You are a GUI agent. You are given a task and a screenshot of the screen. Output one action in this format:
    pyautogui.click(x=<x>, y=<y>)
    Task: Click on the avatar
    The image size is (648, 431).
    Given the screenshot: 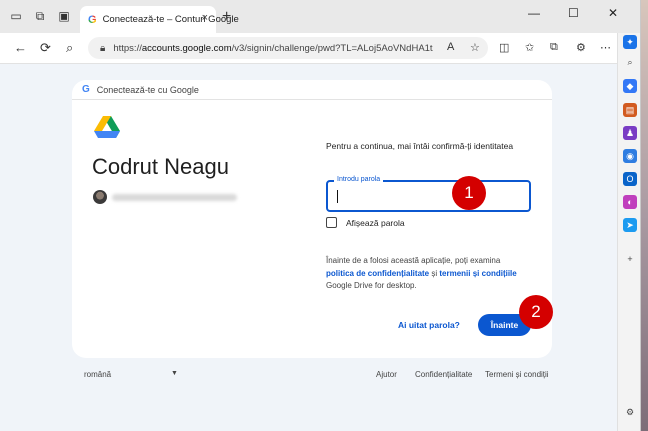 What is the action you would take?
    pyautogui.click(x=100, y=197)
    